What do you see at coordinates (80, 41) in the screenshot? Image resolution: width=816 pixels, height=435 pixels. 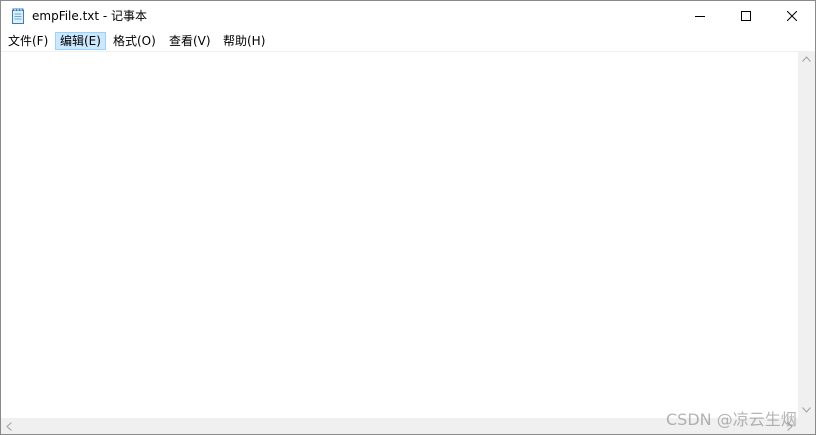 I see `menu-edit: 编辑(E)` at bounding box center [80, 41].